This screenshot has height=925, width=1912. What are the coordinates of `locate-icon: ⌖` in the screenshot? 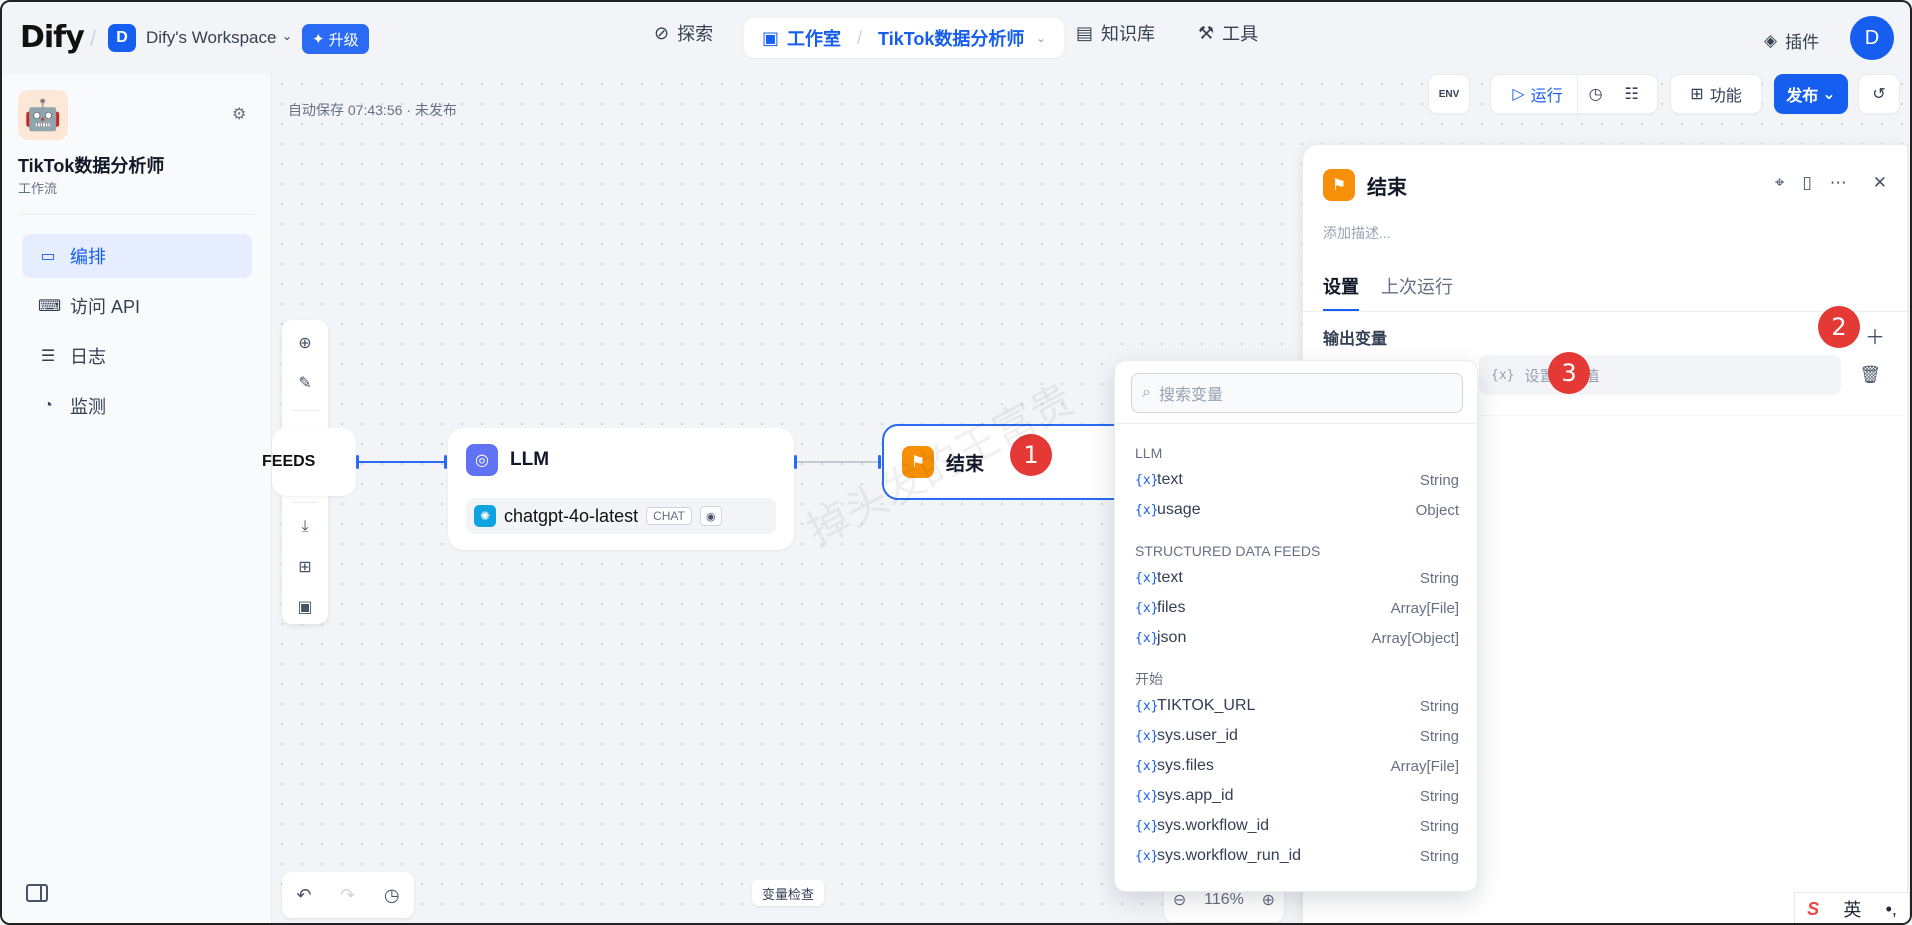 It's located at (1780, 183).